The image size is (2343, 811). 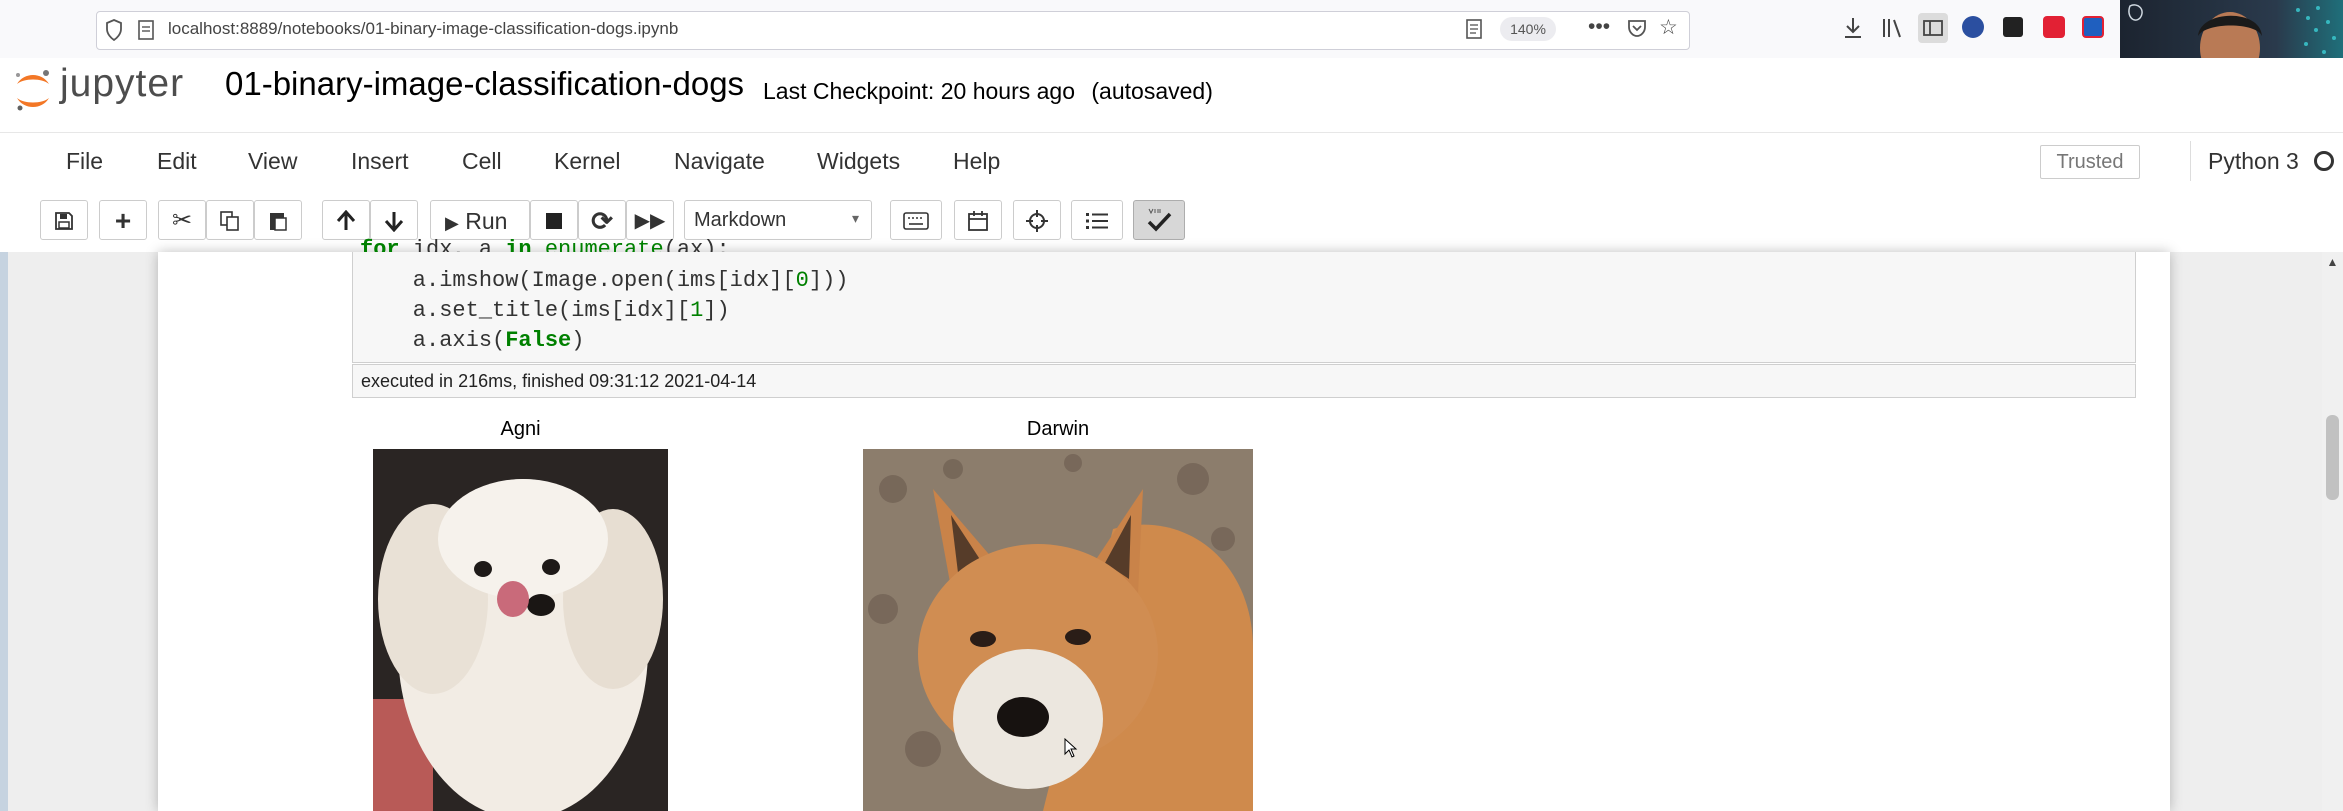 I want to click on page-info-icon, so click(x=146, y=30).